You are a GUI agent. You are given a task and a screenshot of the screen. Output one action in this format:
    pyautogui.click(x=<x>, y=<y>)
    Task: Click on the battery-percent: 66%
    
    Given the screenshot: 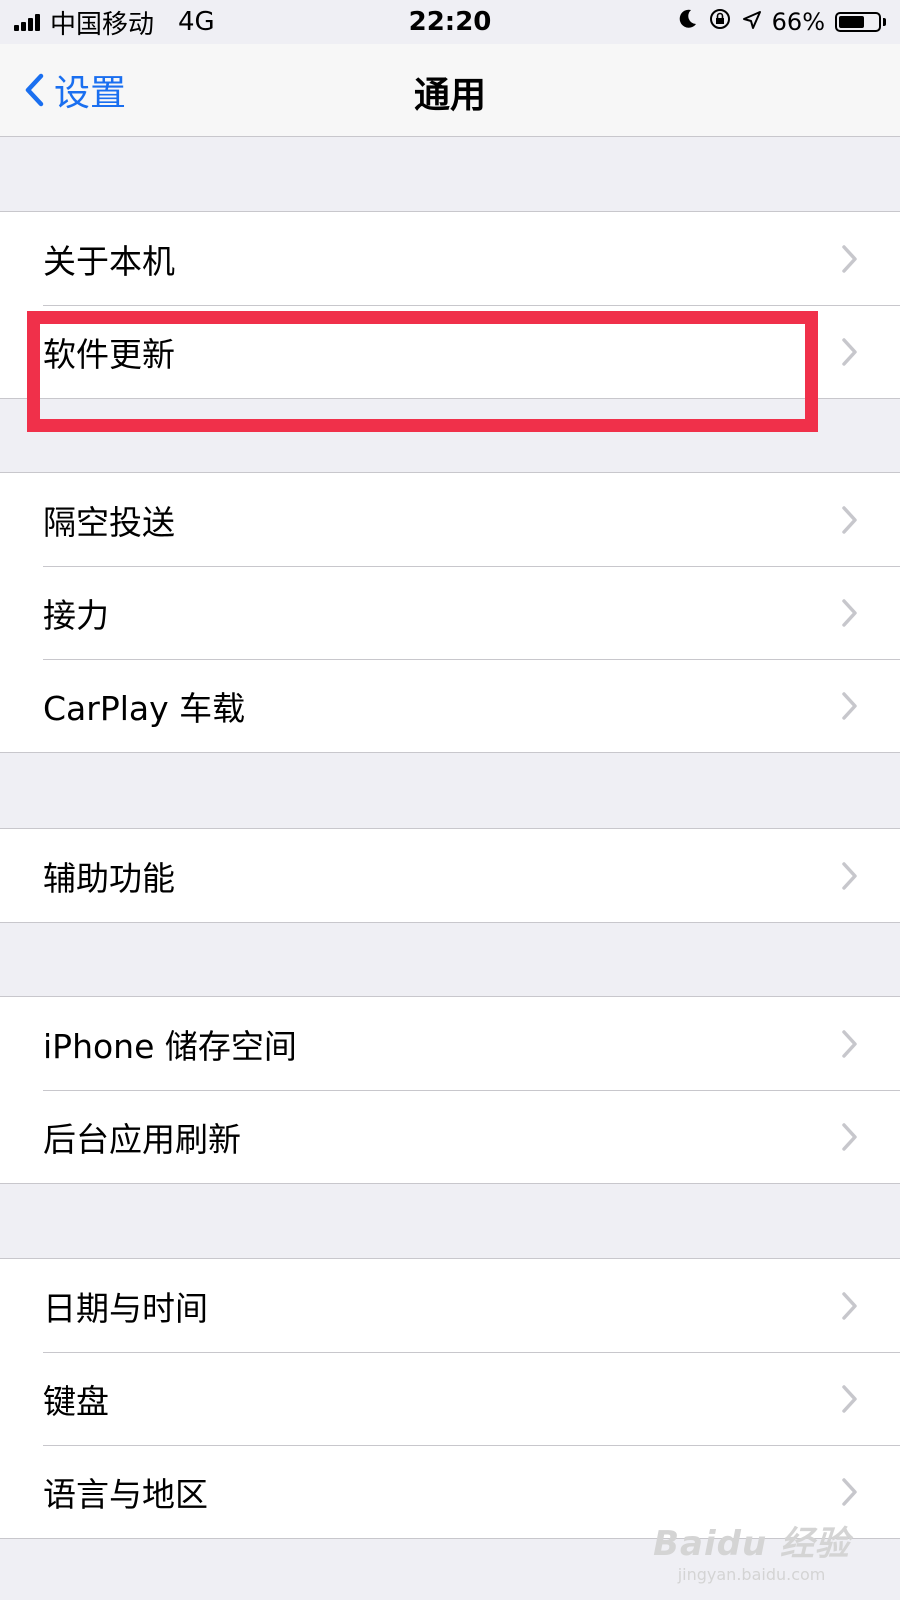 What is the action you would take?
    pyautogui.click(x=798, y=22)
    